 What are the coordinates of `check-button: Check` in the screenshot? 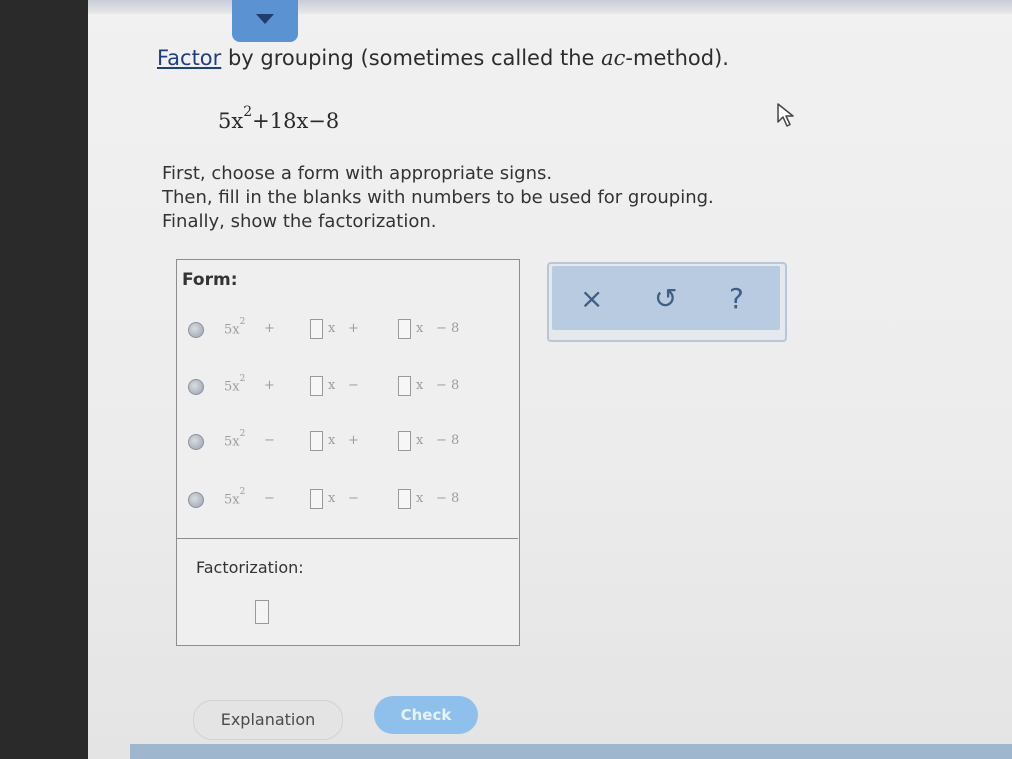 It's located at (426, 715).